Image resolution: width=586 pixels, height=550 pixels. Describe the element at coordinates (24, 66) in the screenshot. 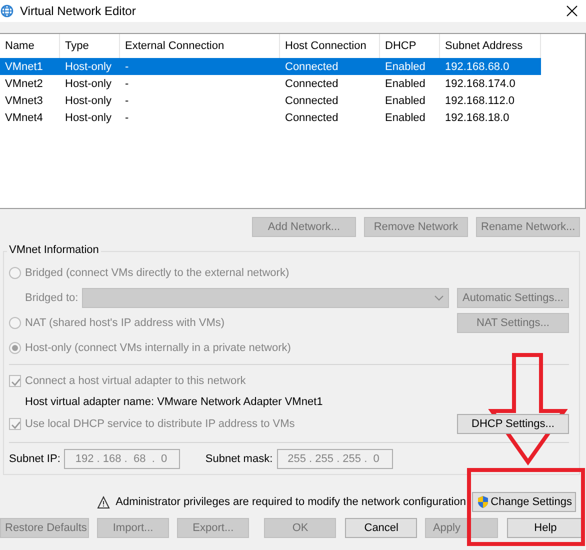

I see `table-cell-text: VMnet1` at that location.